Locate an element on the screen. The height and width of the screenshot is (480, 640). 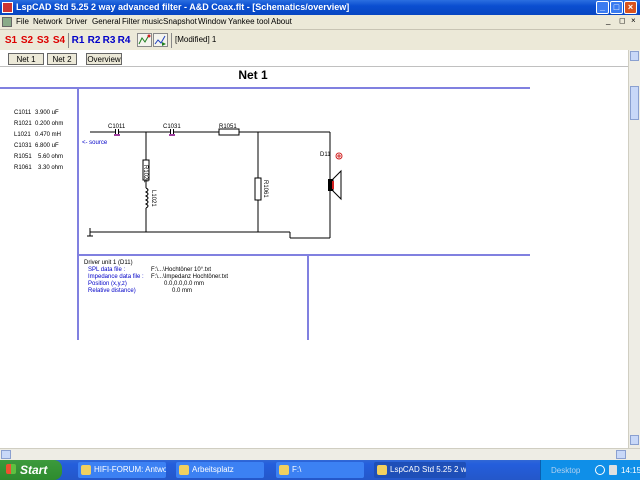
clock: 14:15 is located at coordinates (630, 470).